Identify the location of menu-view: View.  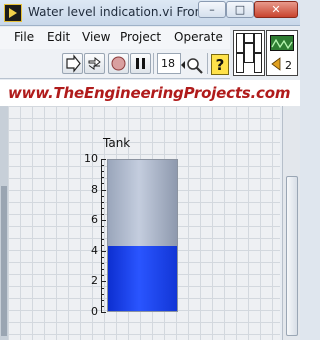
(96, 37).